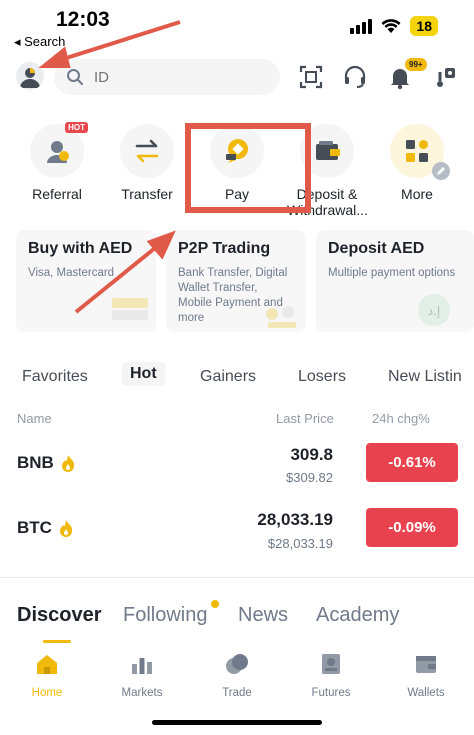 This screenshot has width=474, height=735. Describe the element at coordinates (401, 418) in the screenshot. I see `column-header-change: 24h chg%` at that location.